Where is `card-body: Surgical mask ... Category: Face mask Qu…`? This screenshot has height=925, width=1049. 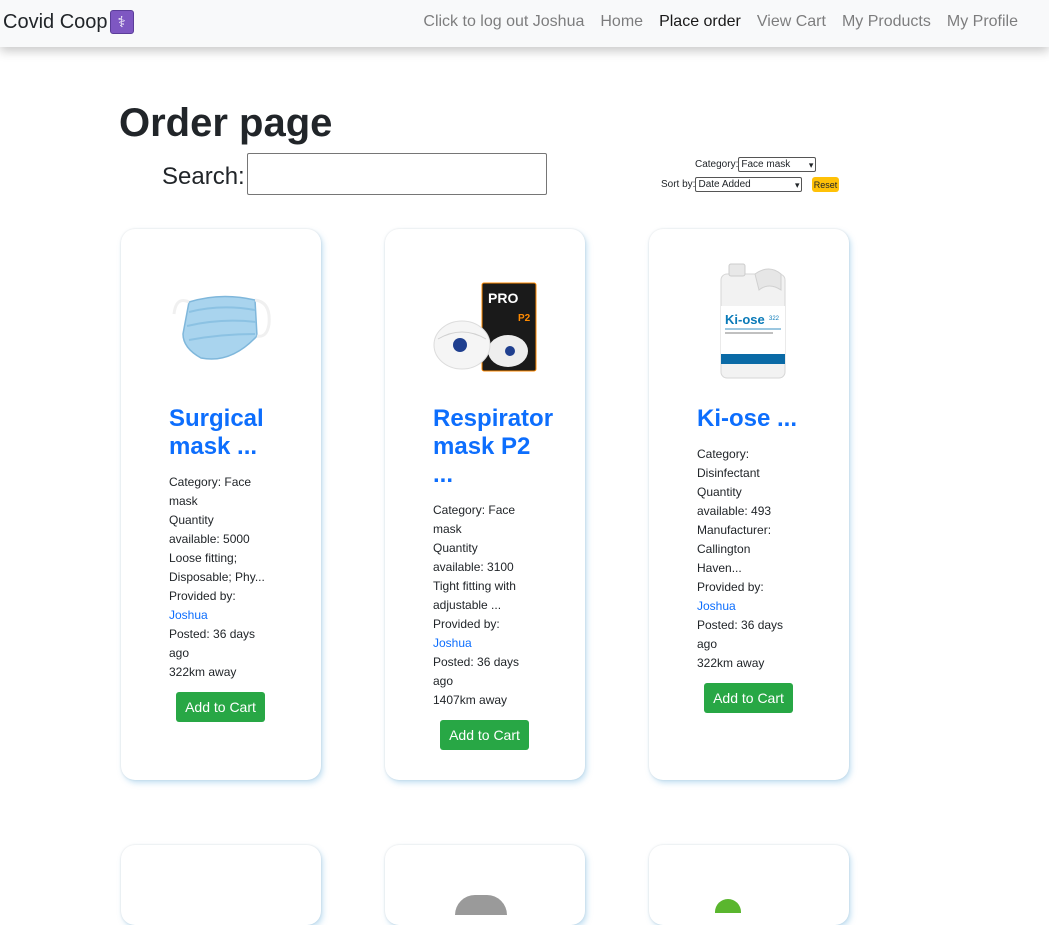 card-body: Surgical mask ... Category: Face mask Qu… is located at coordinates (224, 543).